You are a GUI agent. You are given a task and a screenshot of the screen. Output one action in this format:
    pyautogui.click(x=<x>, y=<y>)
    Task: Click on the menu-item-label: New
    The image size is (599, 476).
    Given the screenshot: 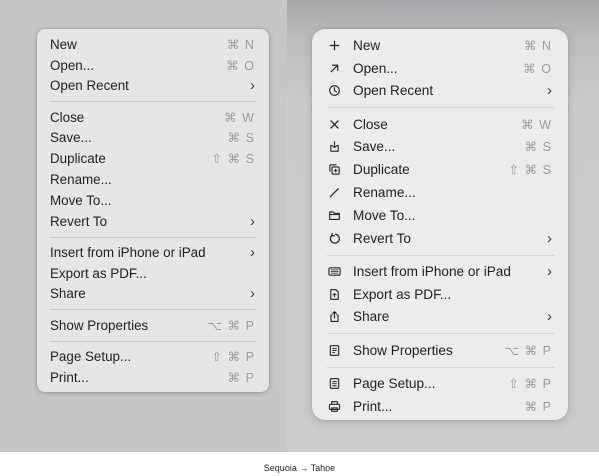 What is the action you would take?
    pyautogui.click(x=63, y=44)
    